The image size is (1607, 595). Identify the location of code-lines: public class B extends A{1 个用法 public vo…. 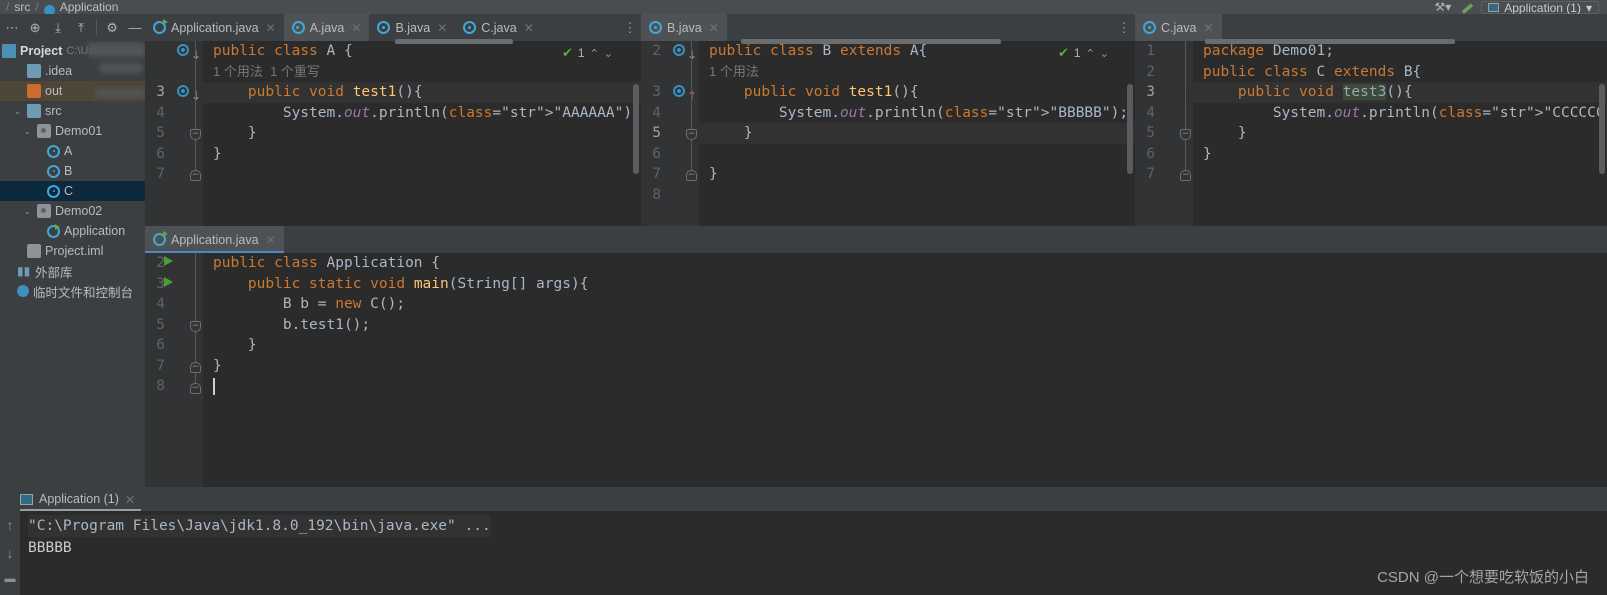
(917, 133).